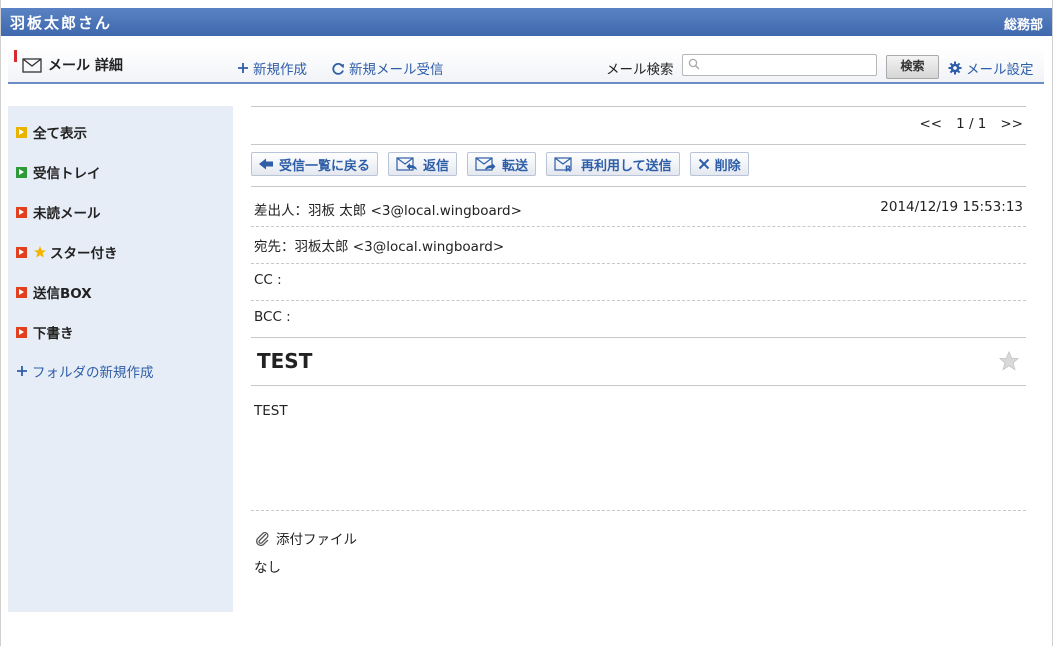  Describe the element at coordinates (62, 294) in the screenshot. I see `sidebar-item-label: 送信BOX` at that location.